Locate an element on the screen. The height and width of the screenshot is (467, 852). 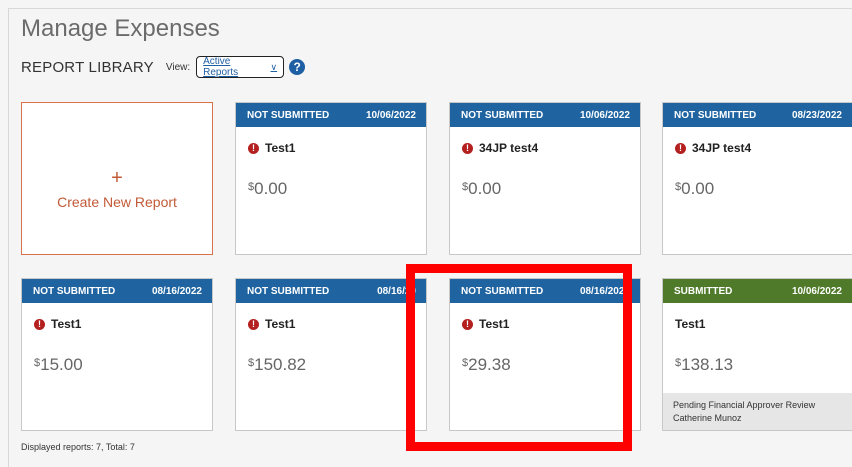
report-card: NOT SUBMITTED 10/06/2022 ! Test1 $0.00 is located at coordinates (331, 178).